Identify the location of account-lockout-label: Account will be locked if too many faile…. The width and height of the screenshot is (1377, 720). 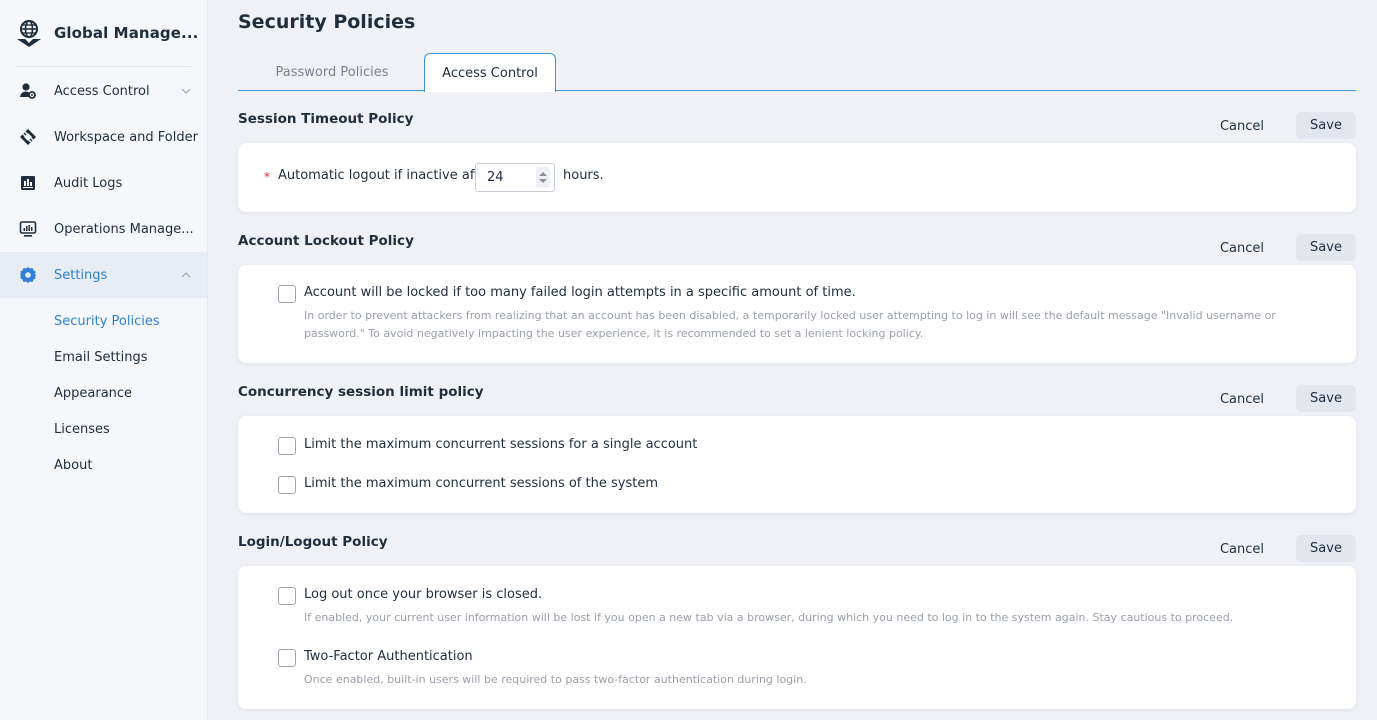
(580, 292).